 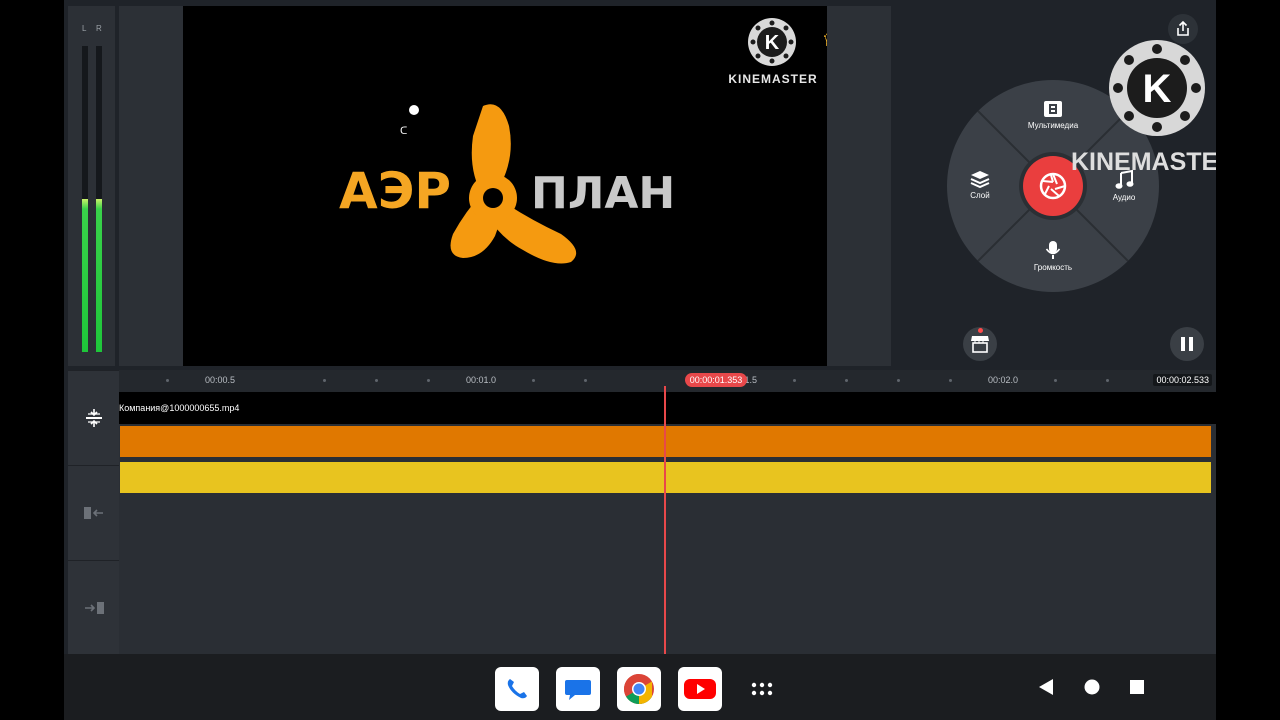 I want to click on messages-app, so click(x=578, y=689).